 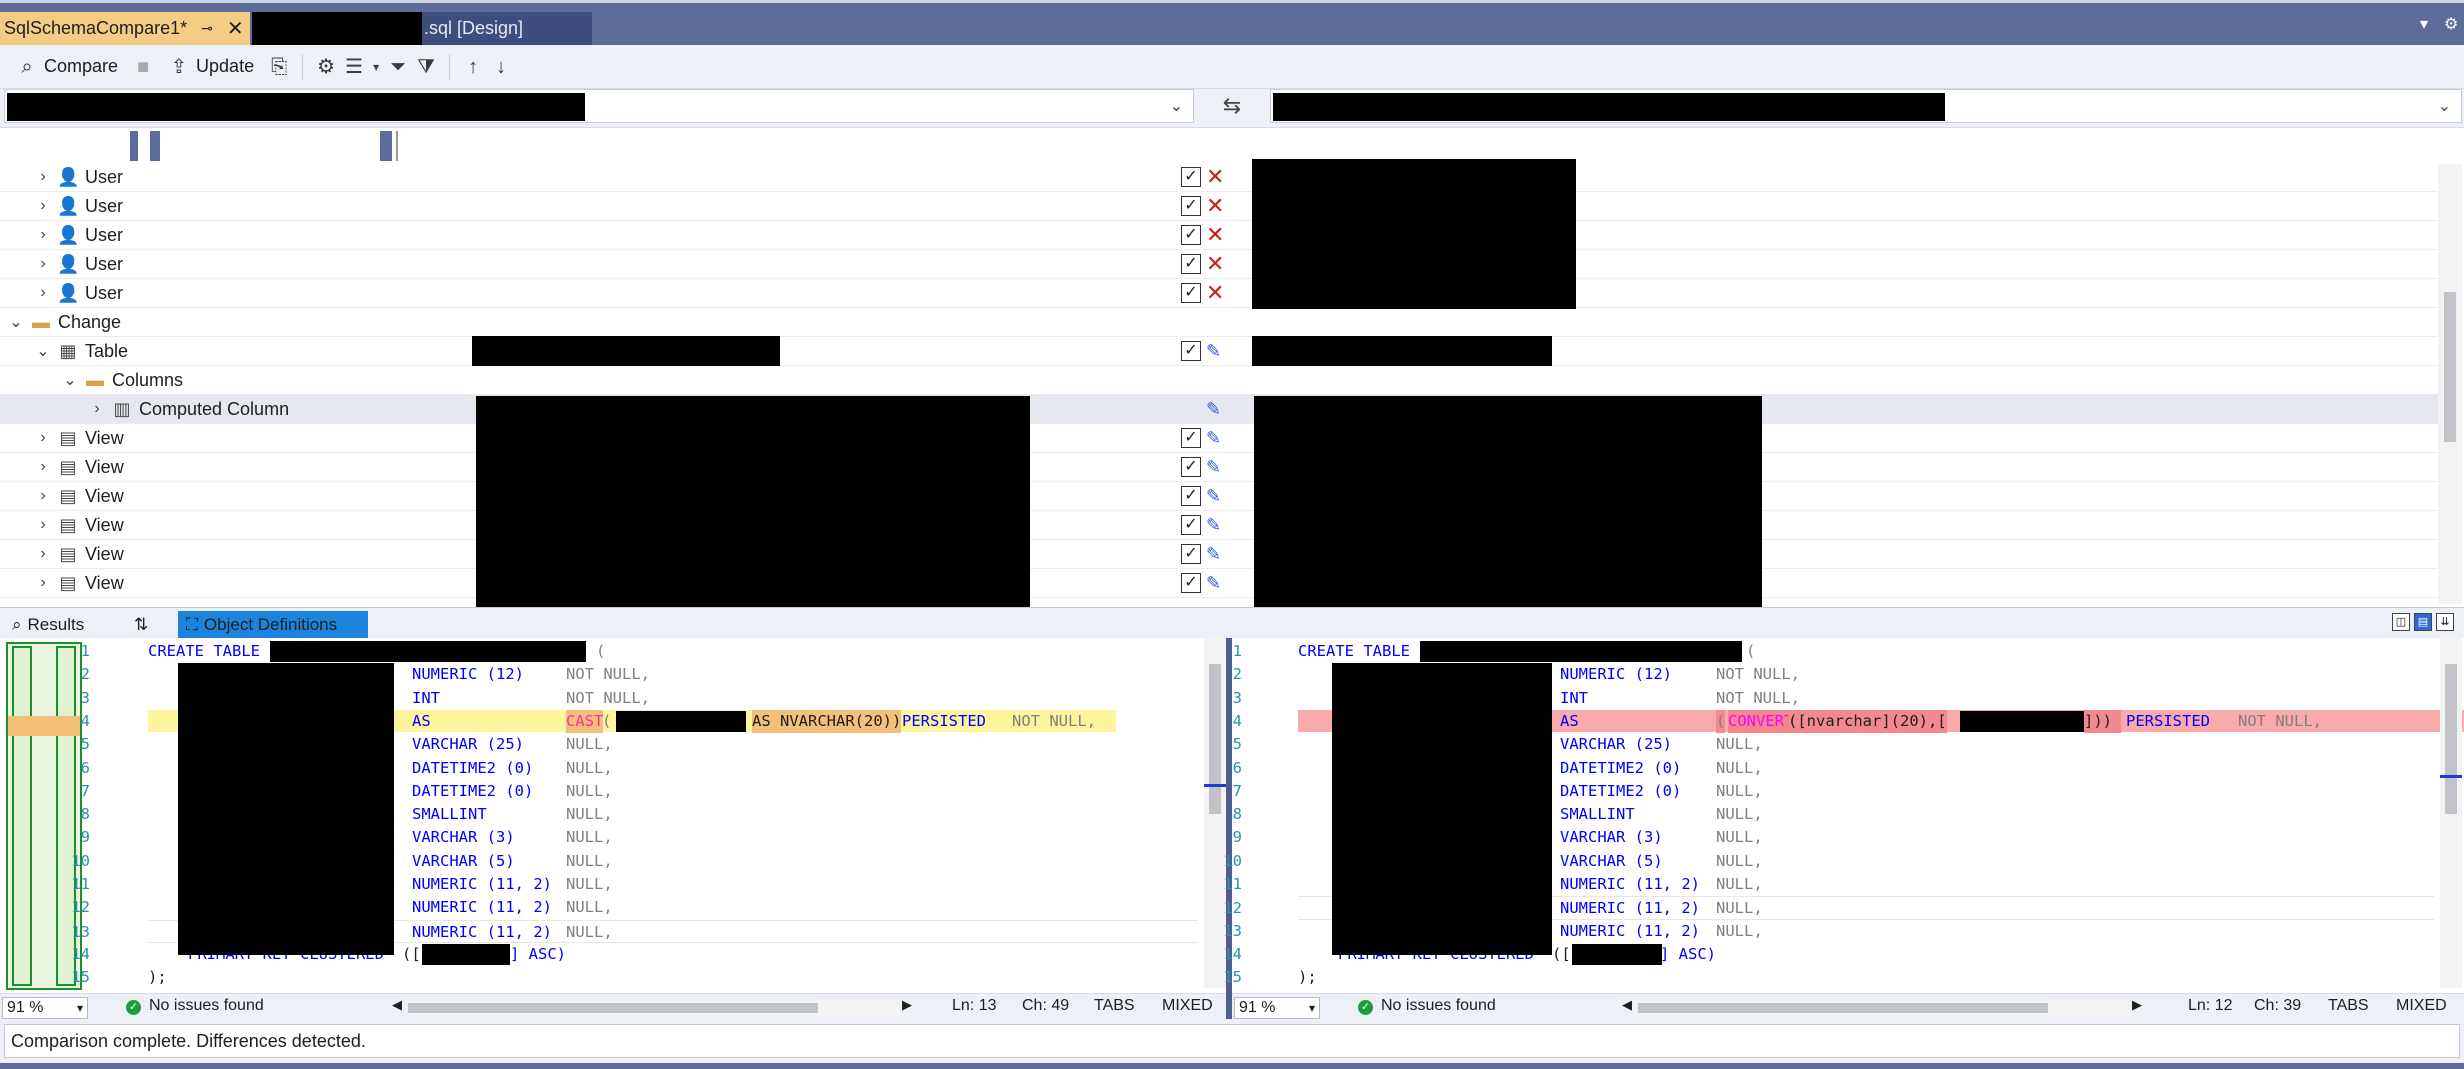 I want to click on source-selector: ⌄, so click(x=599, y=106).